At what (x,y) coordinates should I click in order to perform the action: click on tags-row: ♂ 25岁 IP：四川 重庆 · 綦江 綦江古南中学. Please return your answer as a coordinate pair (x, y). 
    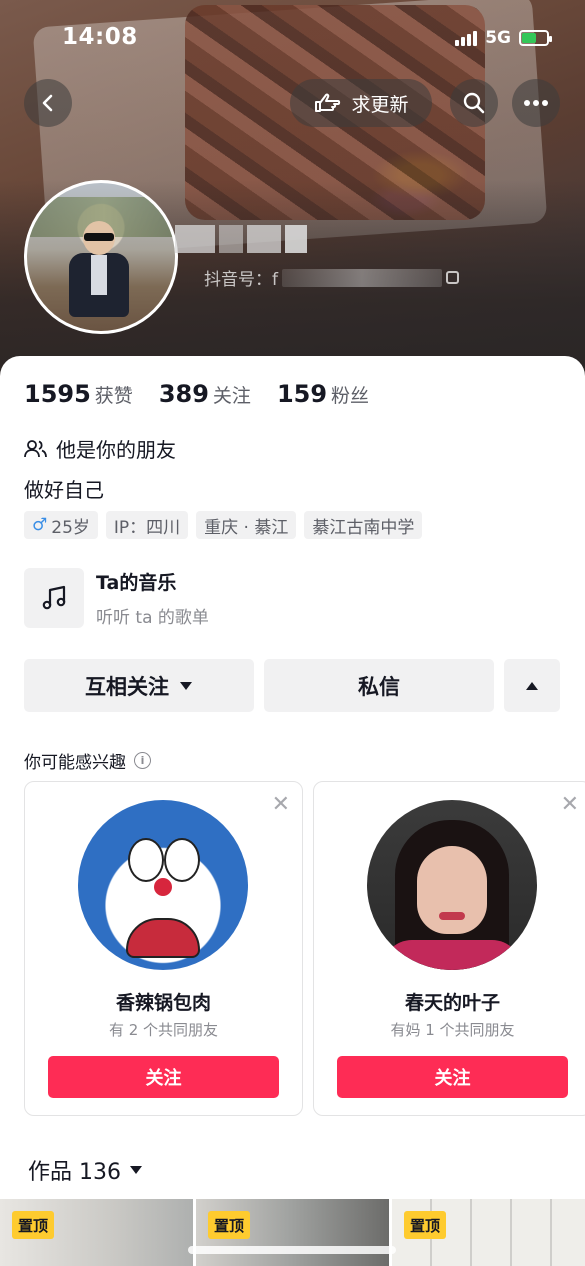
    Looking at the image, I should click on (223, 525).